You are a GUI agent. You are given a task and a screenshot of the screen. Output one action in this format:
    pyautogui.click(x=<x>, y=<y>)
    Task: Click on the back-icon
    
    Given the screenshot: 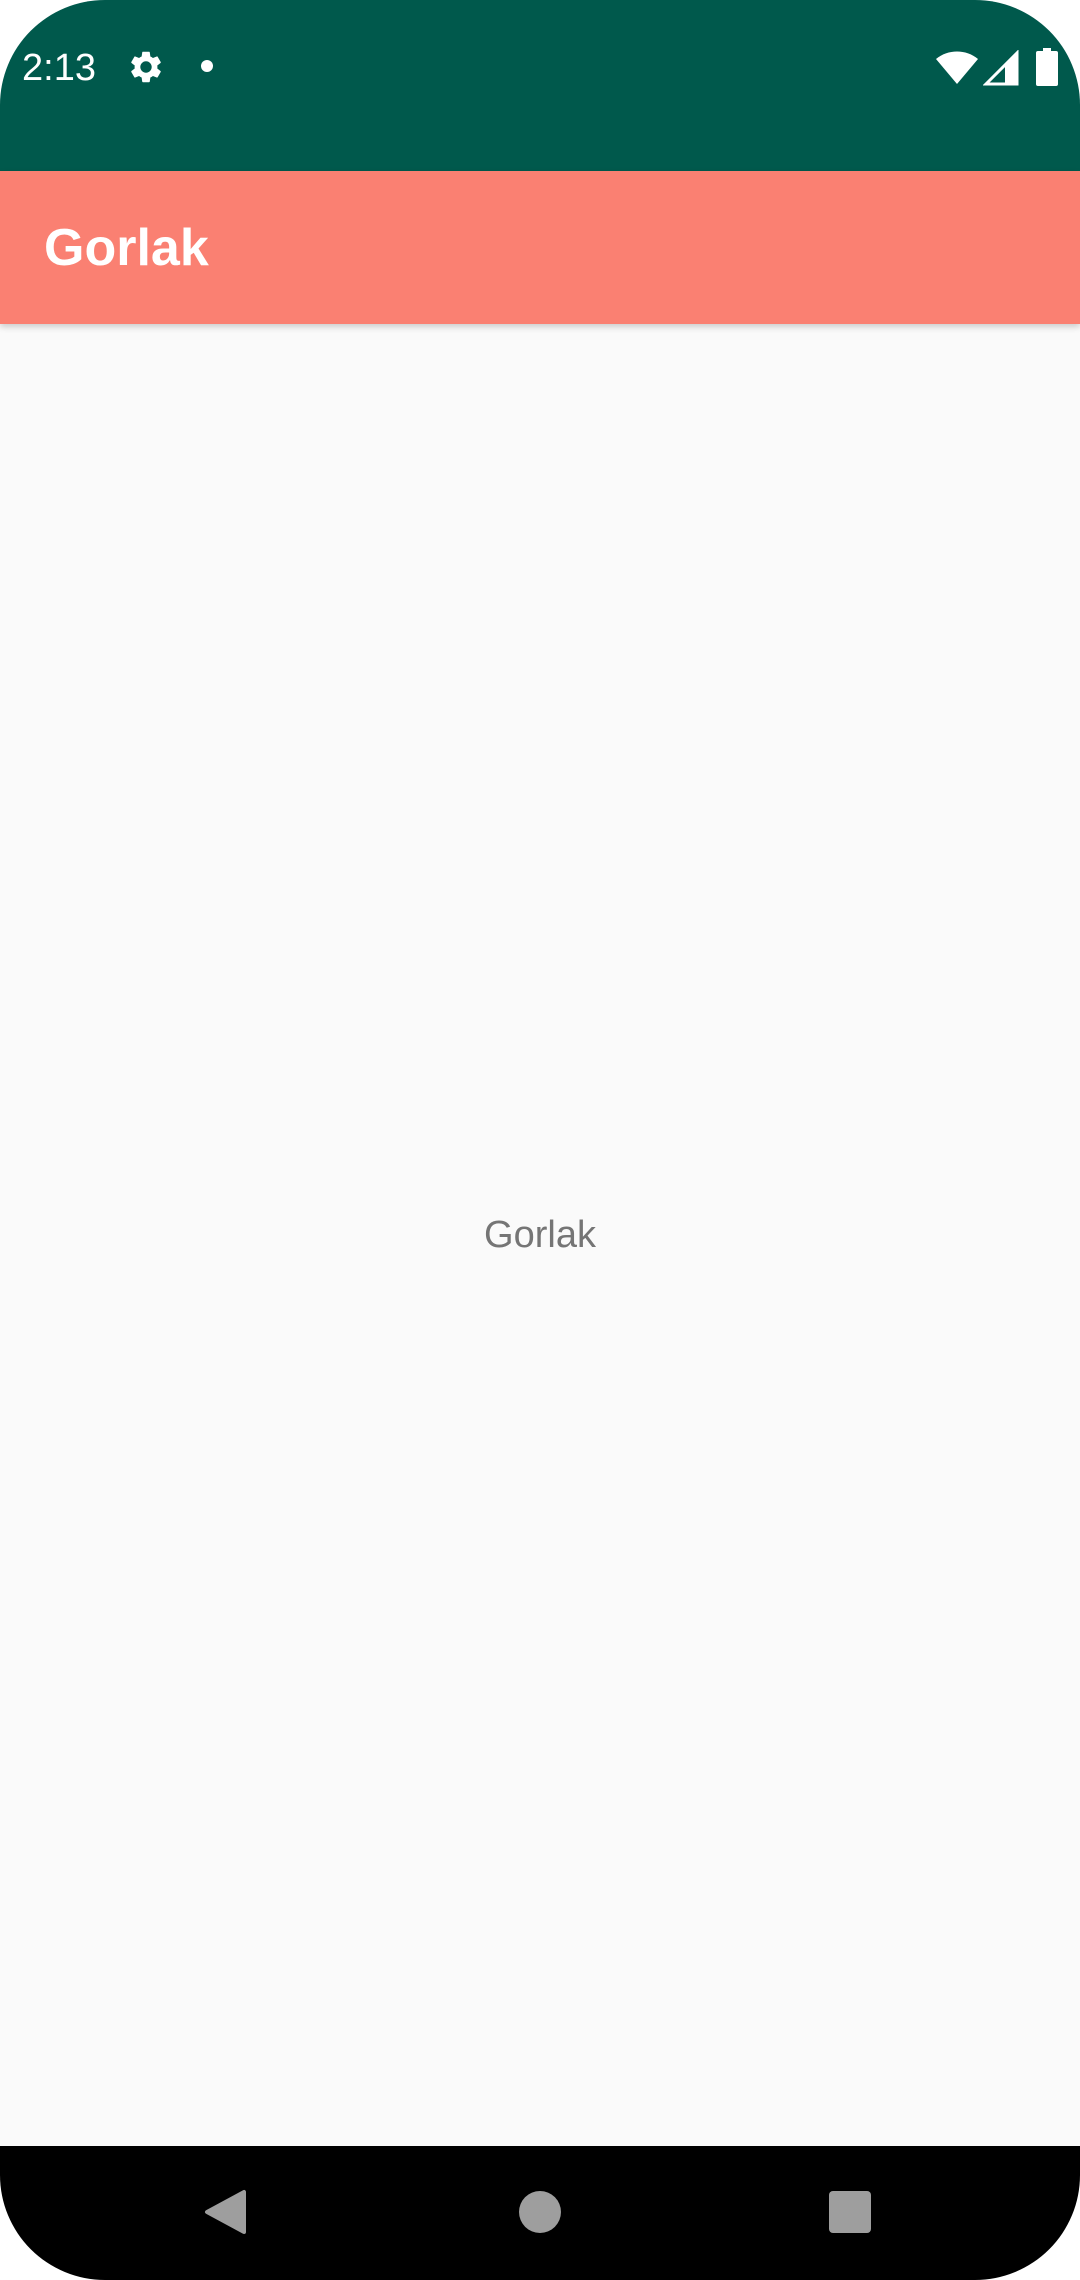 What is the action you would take?
    pyautogui.click(x=225, y=2212)
    